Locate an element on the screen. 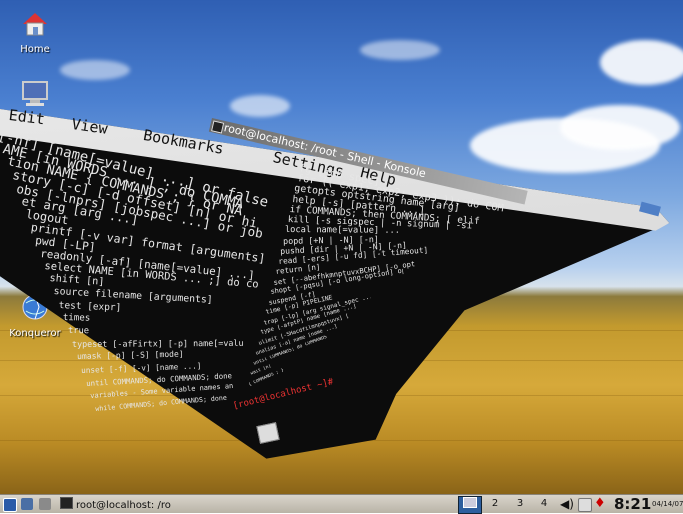 The height and width of the screenshot is (514, 683). terminal-icon is located at coordinates (66, 503).